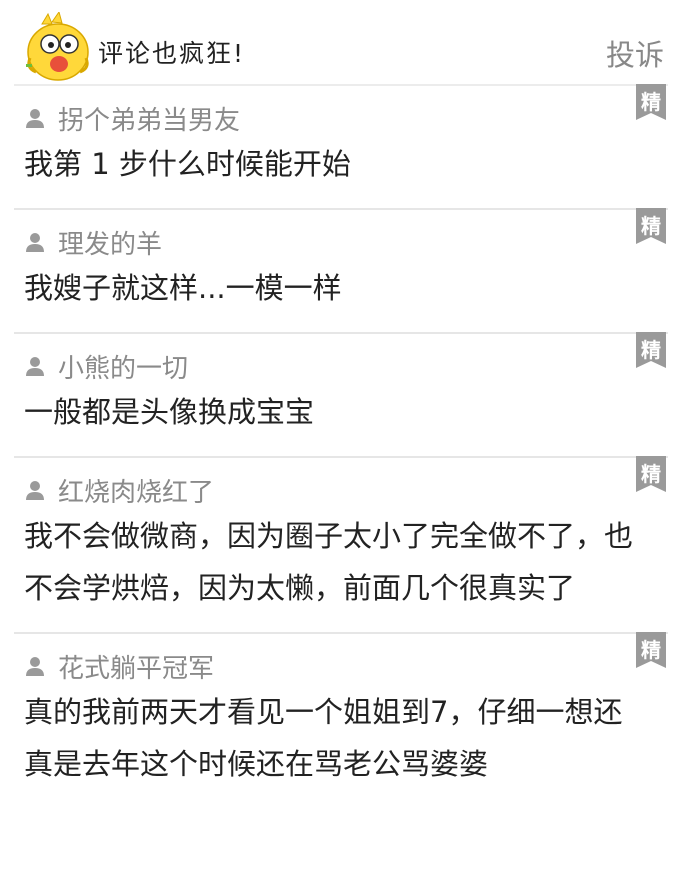 The height and width of the screenshot is (892, 682). What do you see at coordinates (341, 366) in the screenshot?
I see `comment-user-row: 小熊的一切` at bounding box center [341, 366].